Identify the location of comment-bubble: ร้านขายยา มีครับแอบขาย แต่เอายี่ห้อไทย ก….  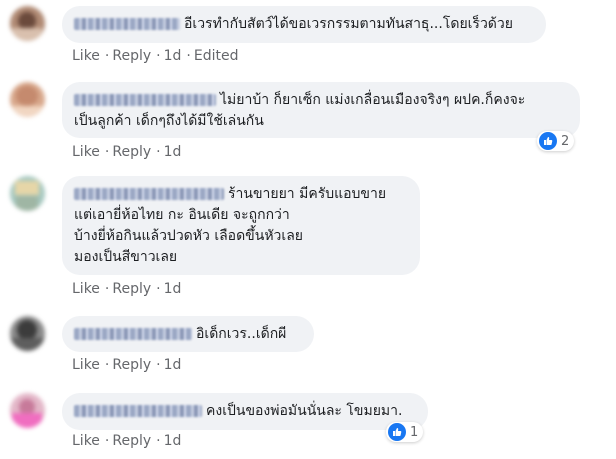
(241, 225).